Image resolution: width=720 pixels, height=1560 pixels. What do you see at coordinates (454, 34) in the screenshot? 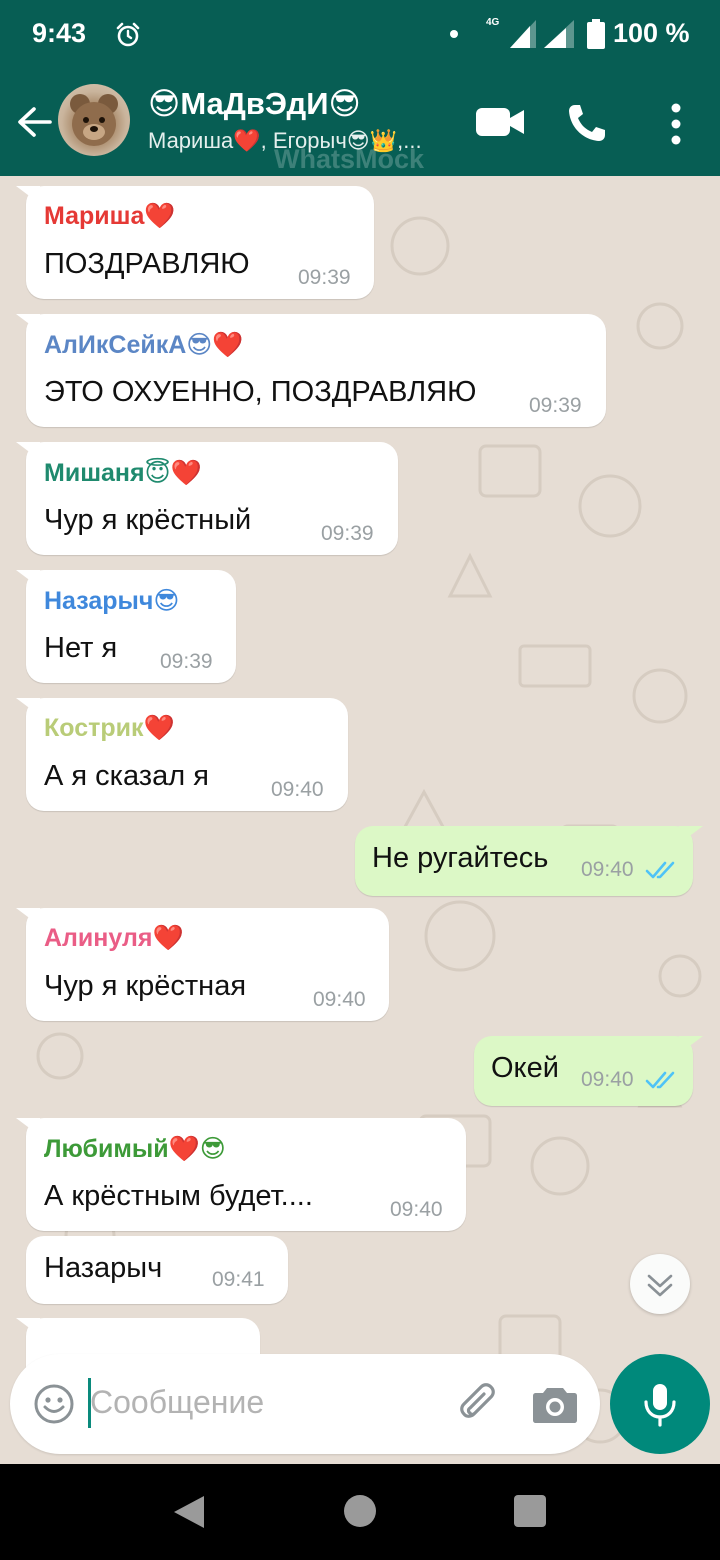
I see `notification-dot-icon` at bounding box center [454, 34].